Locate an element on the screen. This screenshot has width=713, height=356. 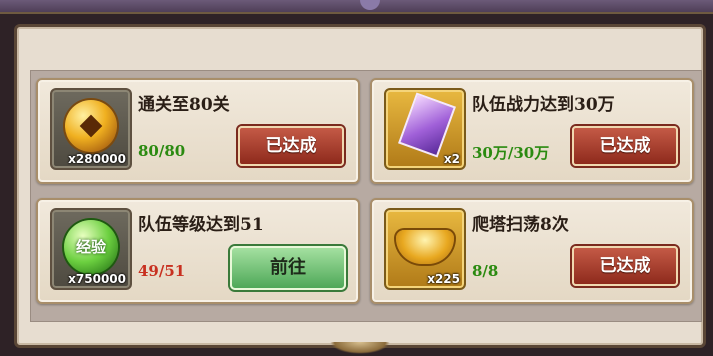
reward-slot: x225 is located at coordinates (425, 249).